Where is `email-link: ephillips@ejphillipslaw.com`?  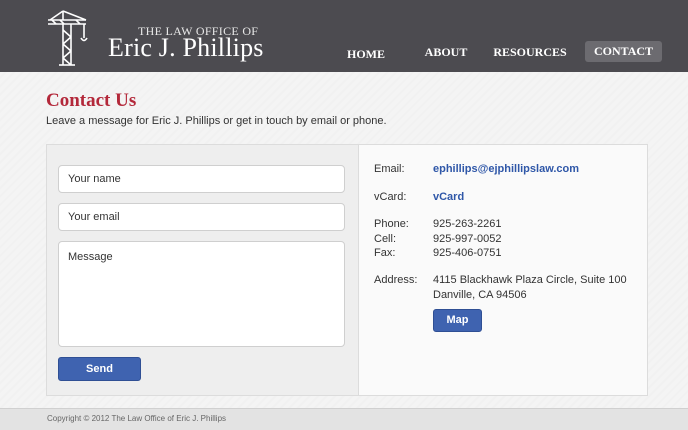 email-link: ephillips@ejphillipslaw.com is located at coordinates (506, 169).